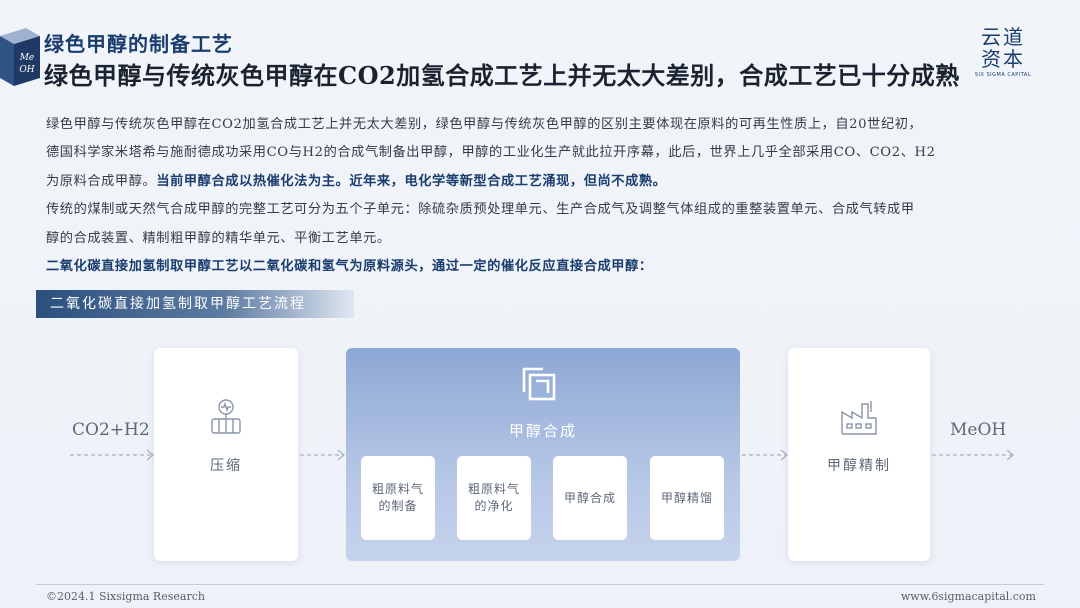 The image size is (1080, 608). What do you see at coordinates (226, 466) in the screenshot?
I see `flow-step-compress-label: 压缩` at bounding box center [226, 466].